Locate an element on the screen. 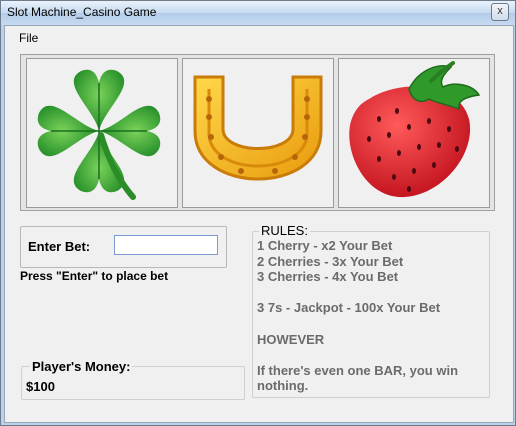 The image size is (516, 426). rules-line: 1 Cherry - x2 Your Bet is located at coordinates (325, 245).